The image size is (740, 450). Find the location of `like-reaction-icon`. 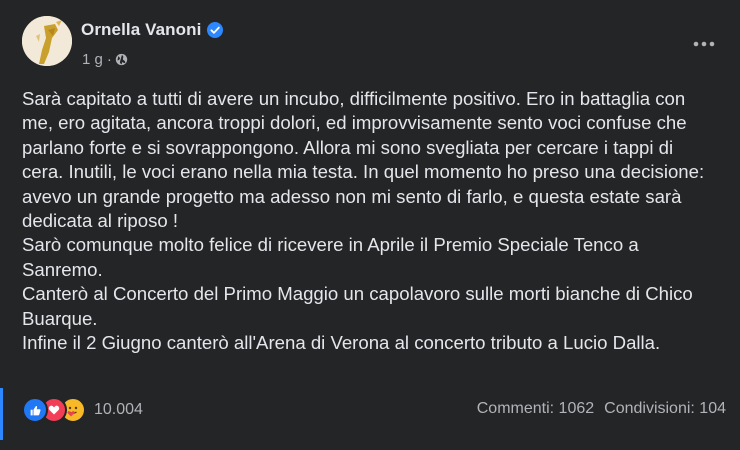

like-reaction-icon is located at coordinates (35, 410).